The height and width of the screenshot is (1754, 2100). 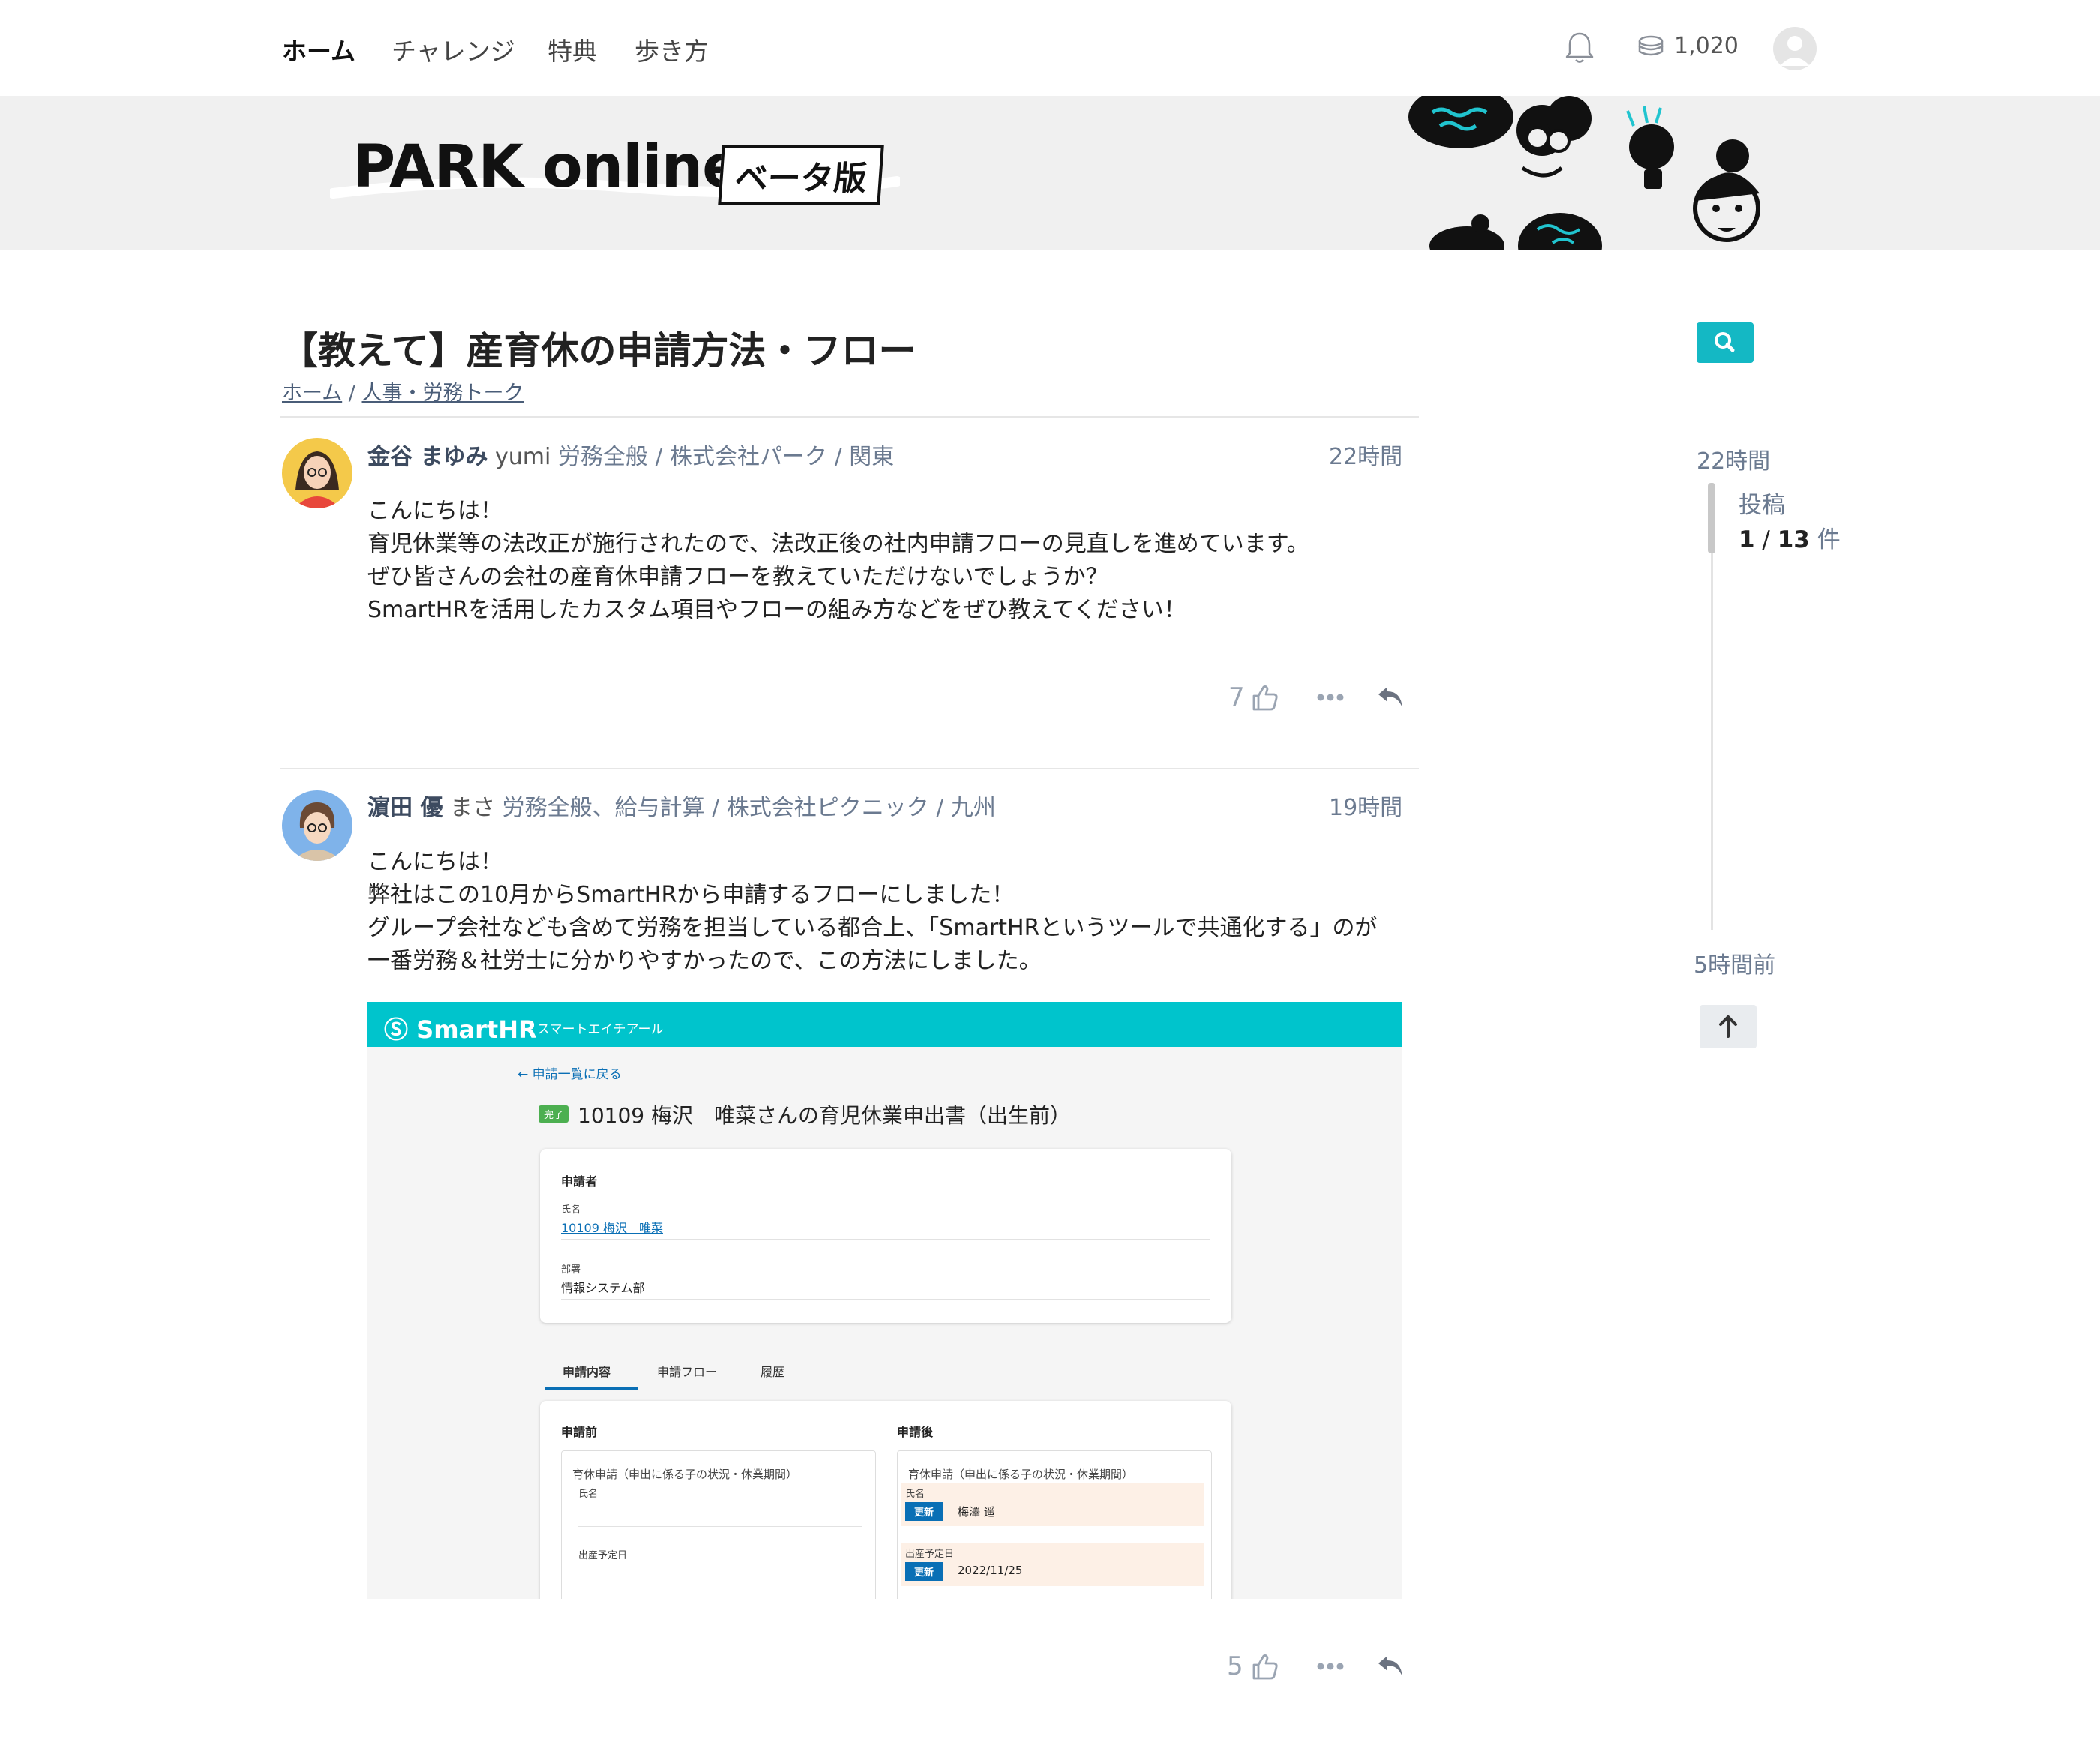 What do you see at coordinates (443, 393) in the screenshot?
I see `breadcrumb-category: 人事・労務トーク` at bounding box center [443, 393].